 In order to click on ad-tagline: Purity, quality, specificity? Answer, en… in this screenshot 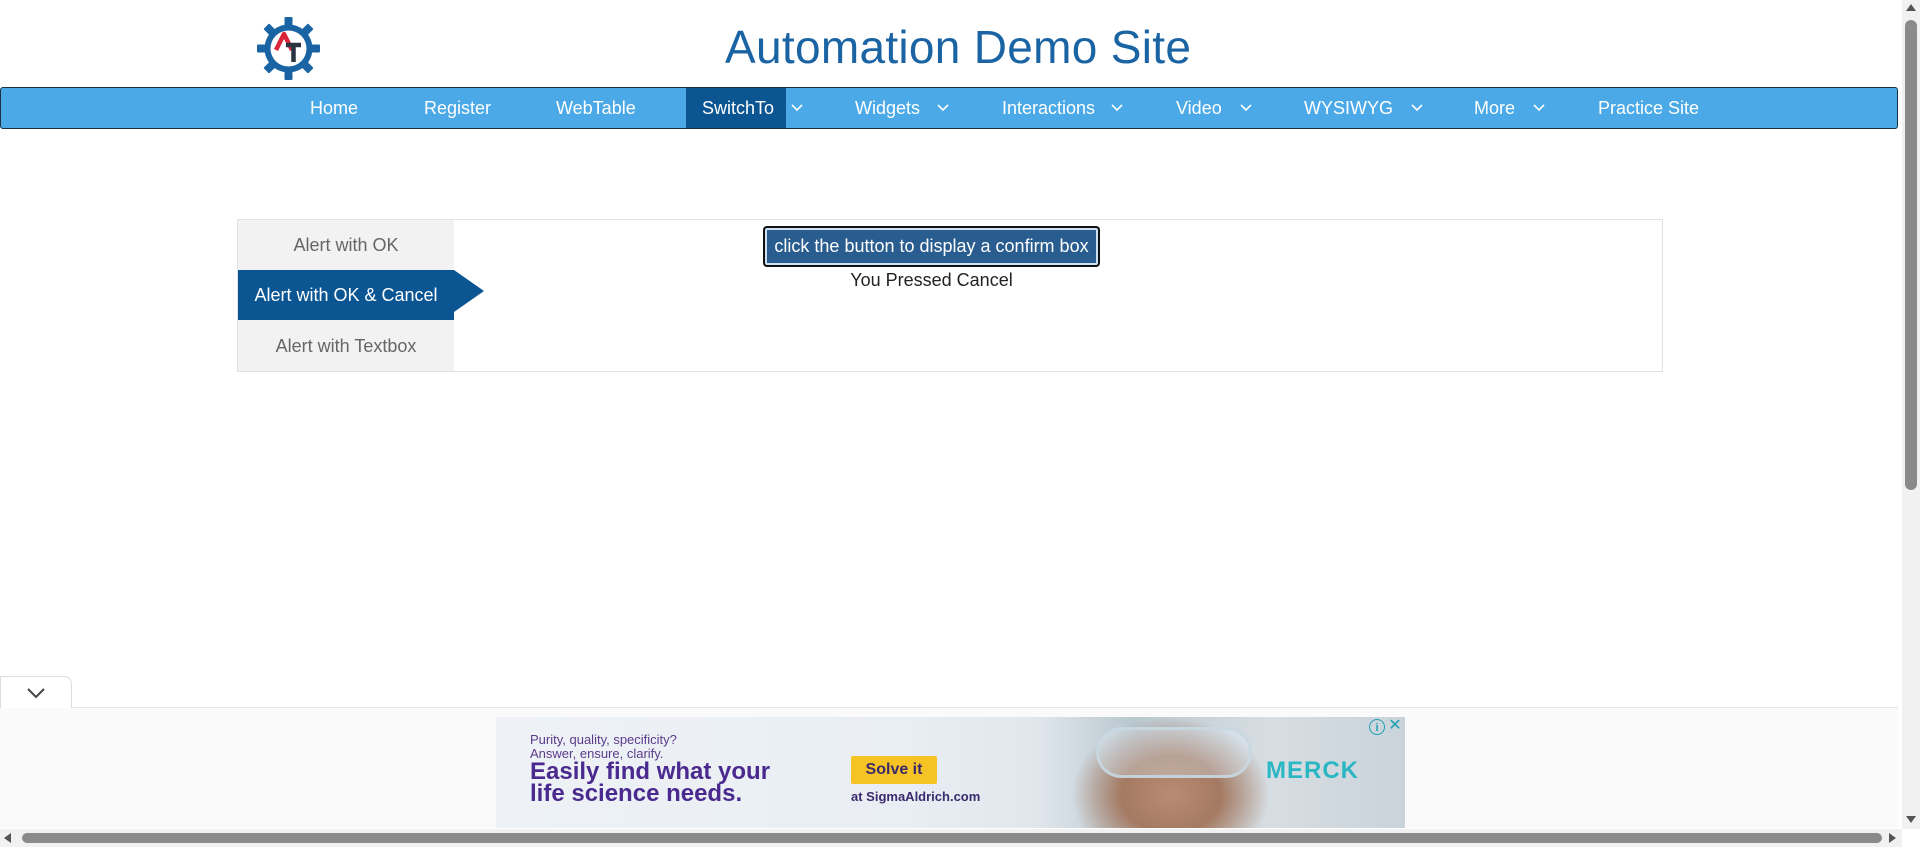, I will do `click(603, 746)`.